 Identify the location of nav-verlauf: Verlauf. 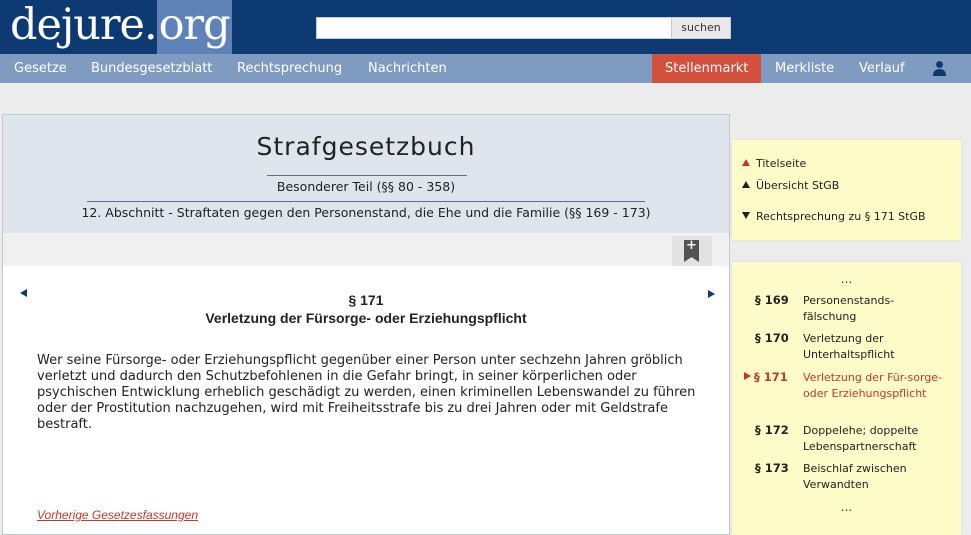
(882, 68).